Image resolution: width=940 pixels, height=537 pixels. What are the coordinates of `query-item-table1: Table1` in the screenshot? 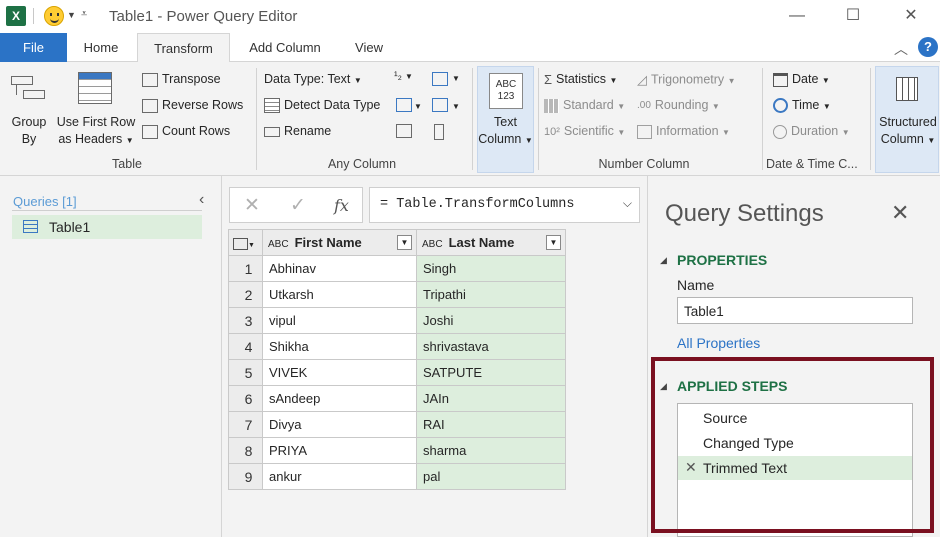 It's located at (107, 227).